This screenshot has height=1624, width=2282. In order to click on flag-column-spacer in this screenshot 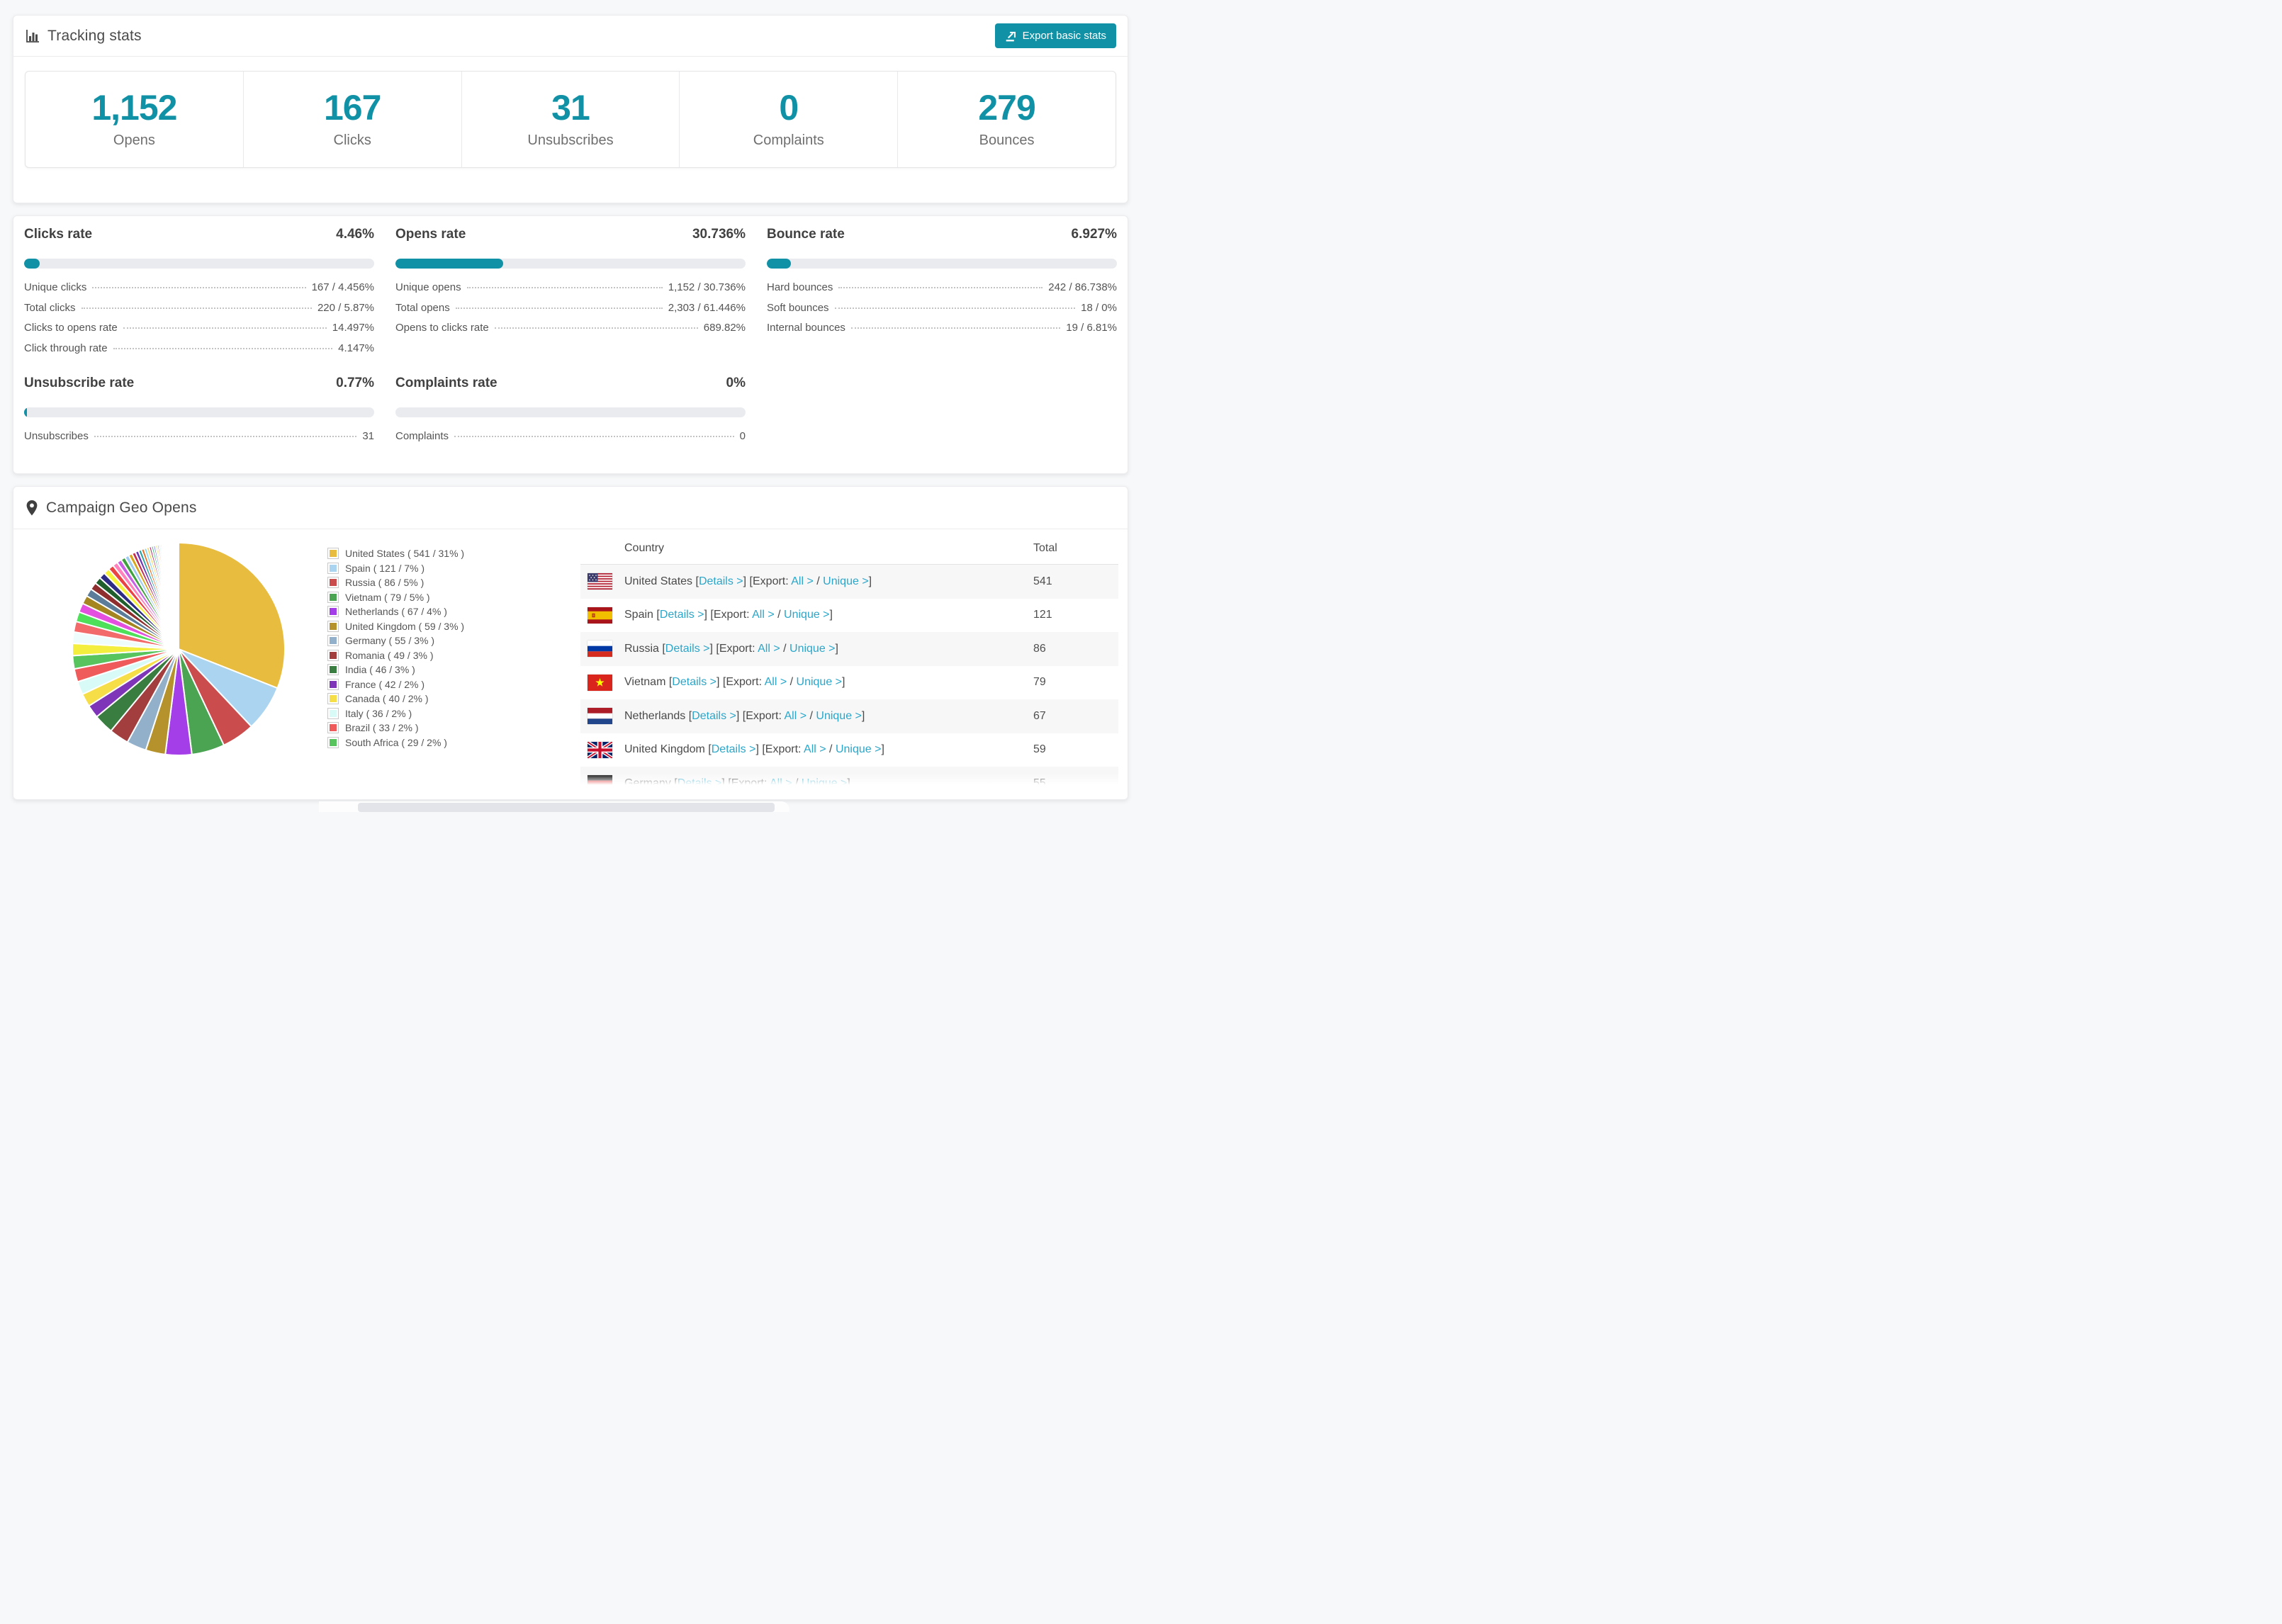, I will do `click(600, 548)`.